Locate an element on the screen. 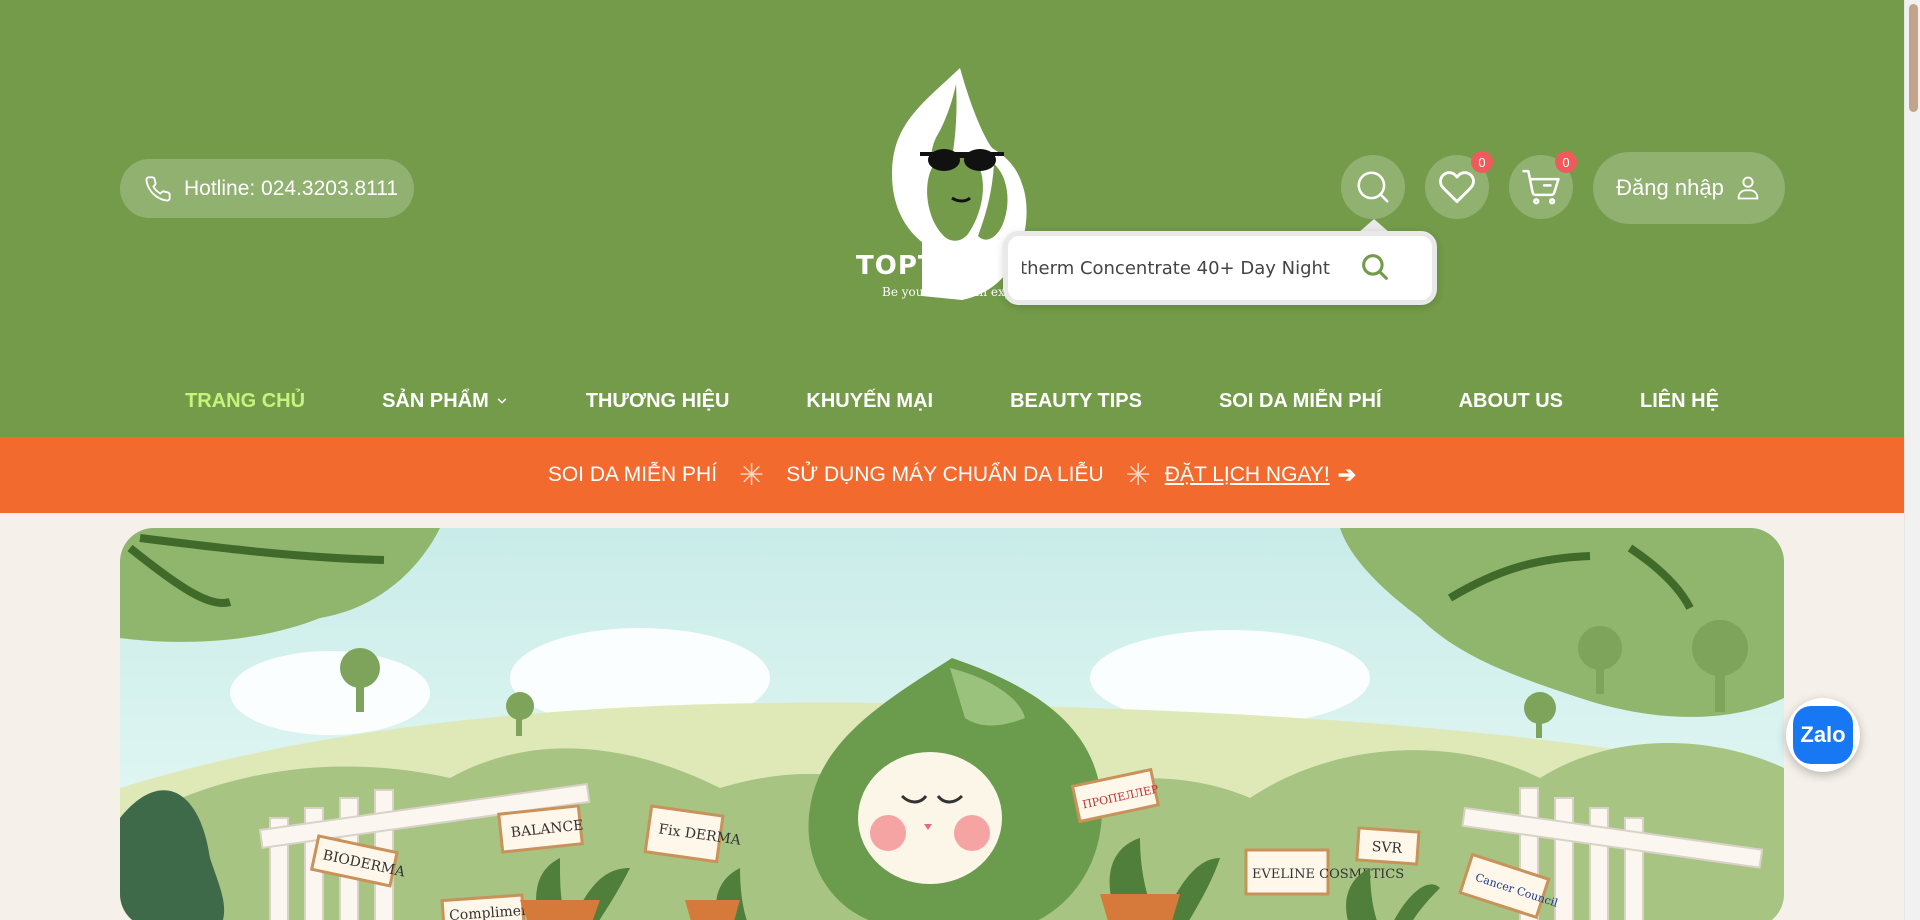 The image size is (1920, 920). nav-item-about-us: ABOUT US is located at coordinates (1511, 401).